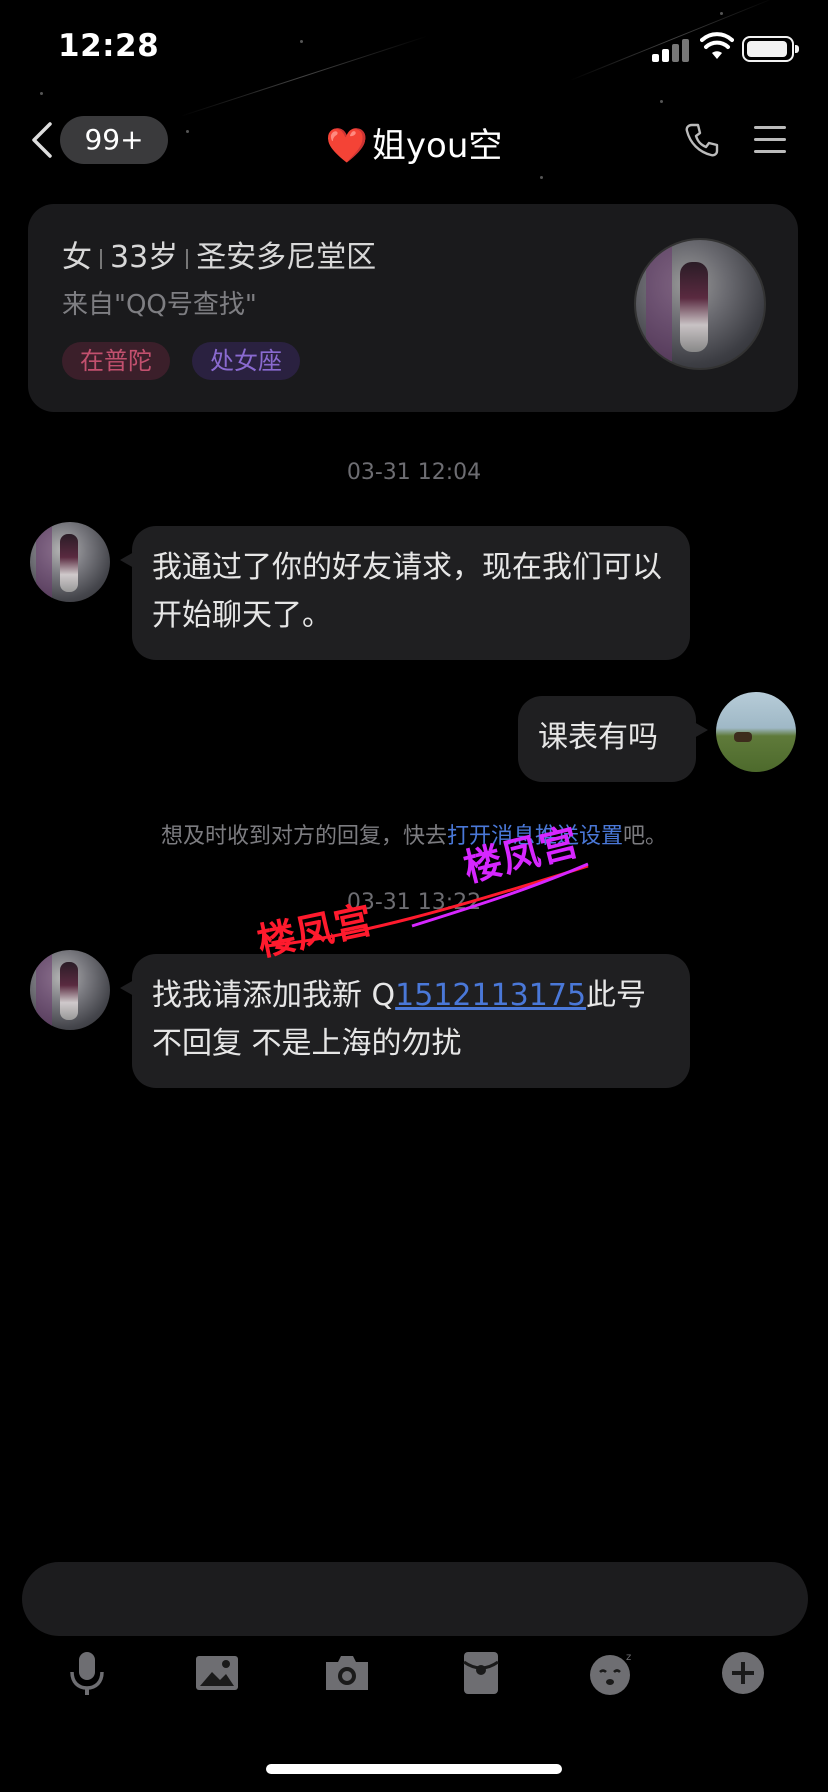 This screenshot has width=828, height=1792. I want to click on qq-number-link: 1512113175, so click(490, 995).